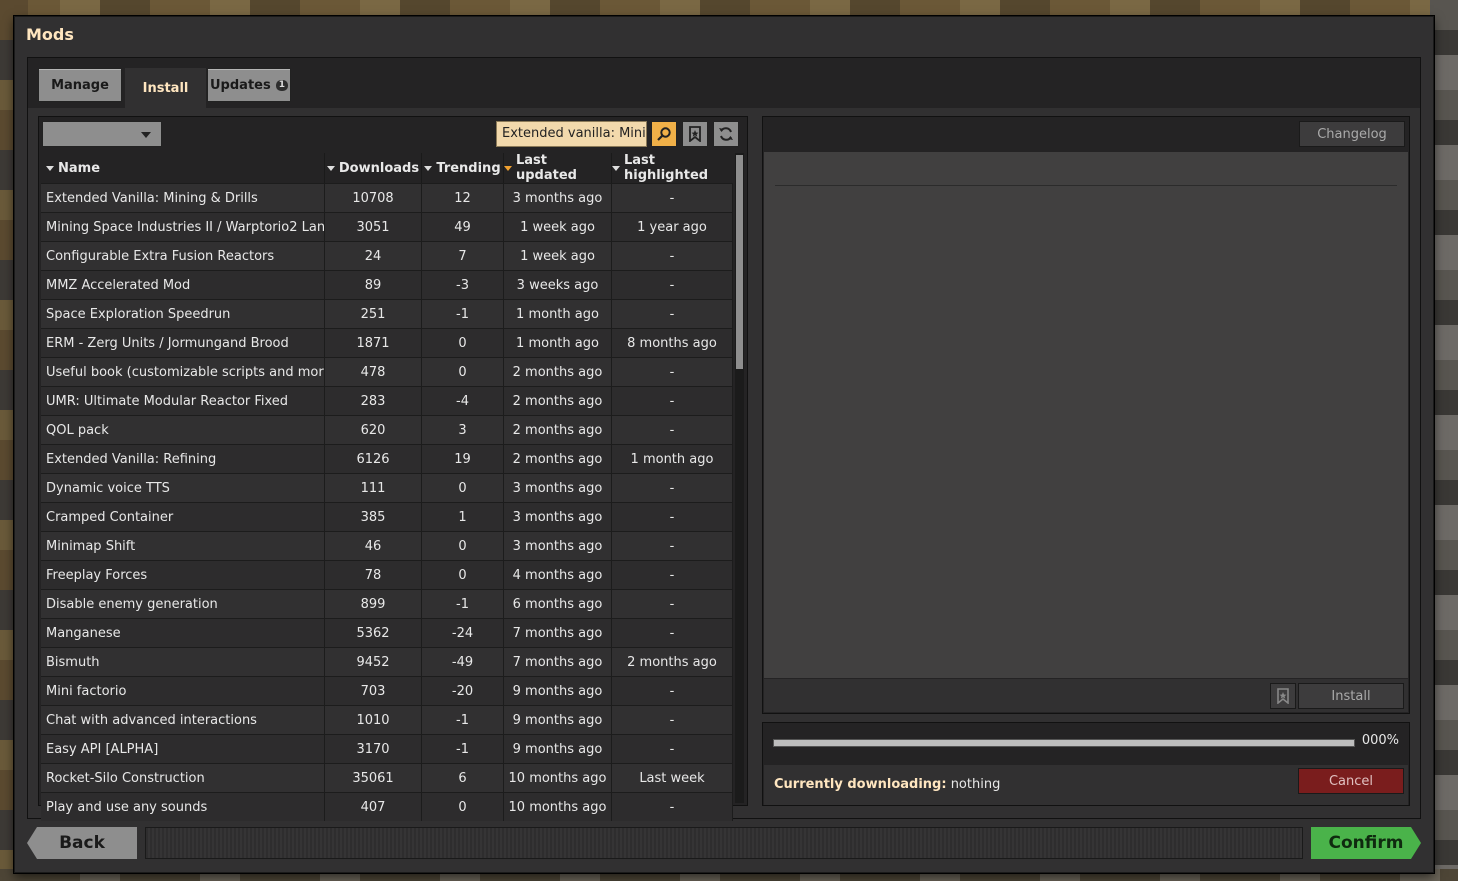 The height and width of the screenshot is (881, 1458). Describe the element at coordinates (1351, 696) in the screenshot. I see `install-button: Install` at that location.